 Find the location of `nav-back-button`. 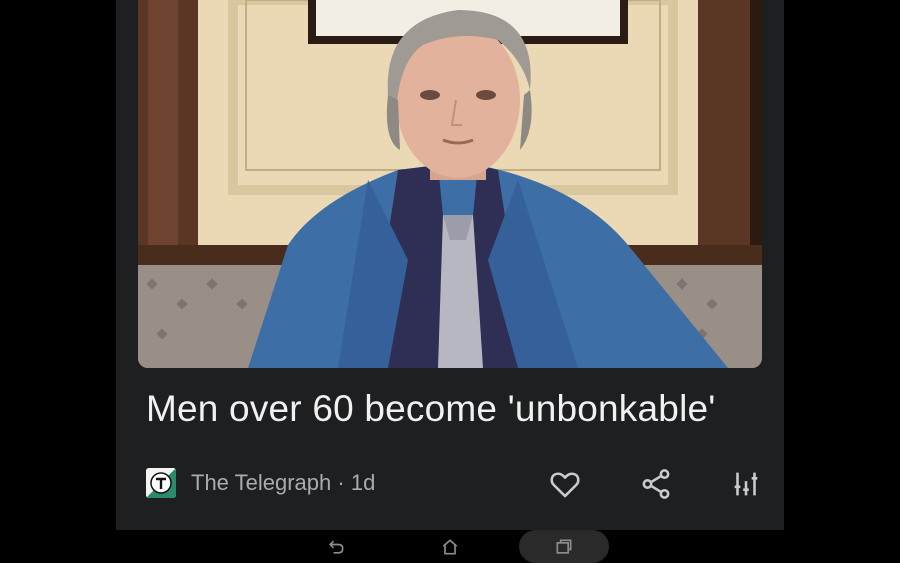

nav-back-button is located at coordinates (336, 546).